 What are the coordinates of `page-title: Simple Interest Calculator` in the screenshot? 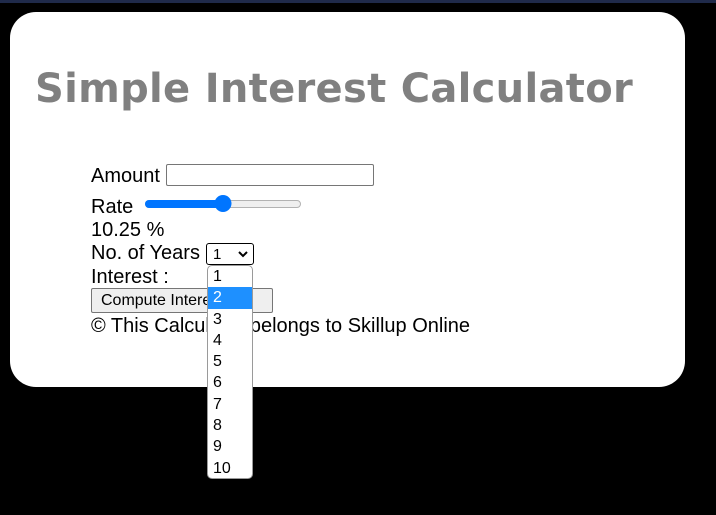 It's located at (334, 89).